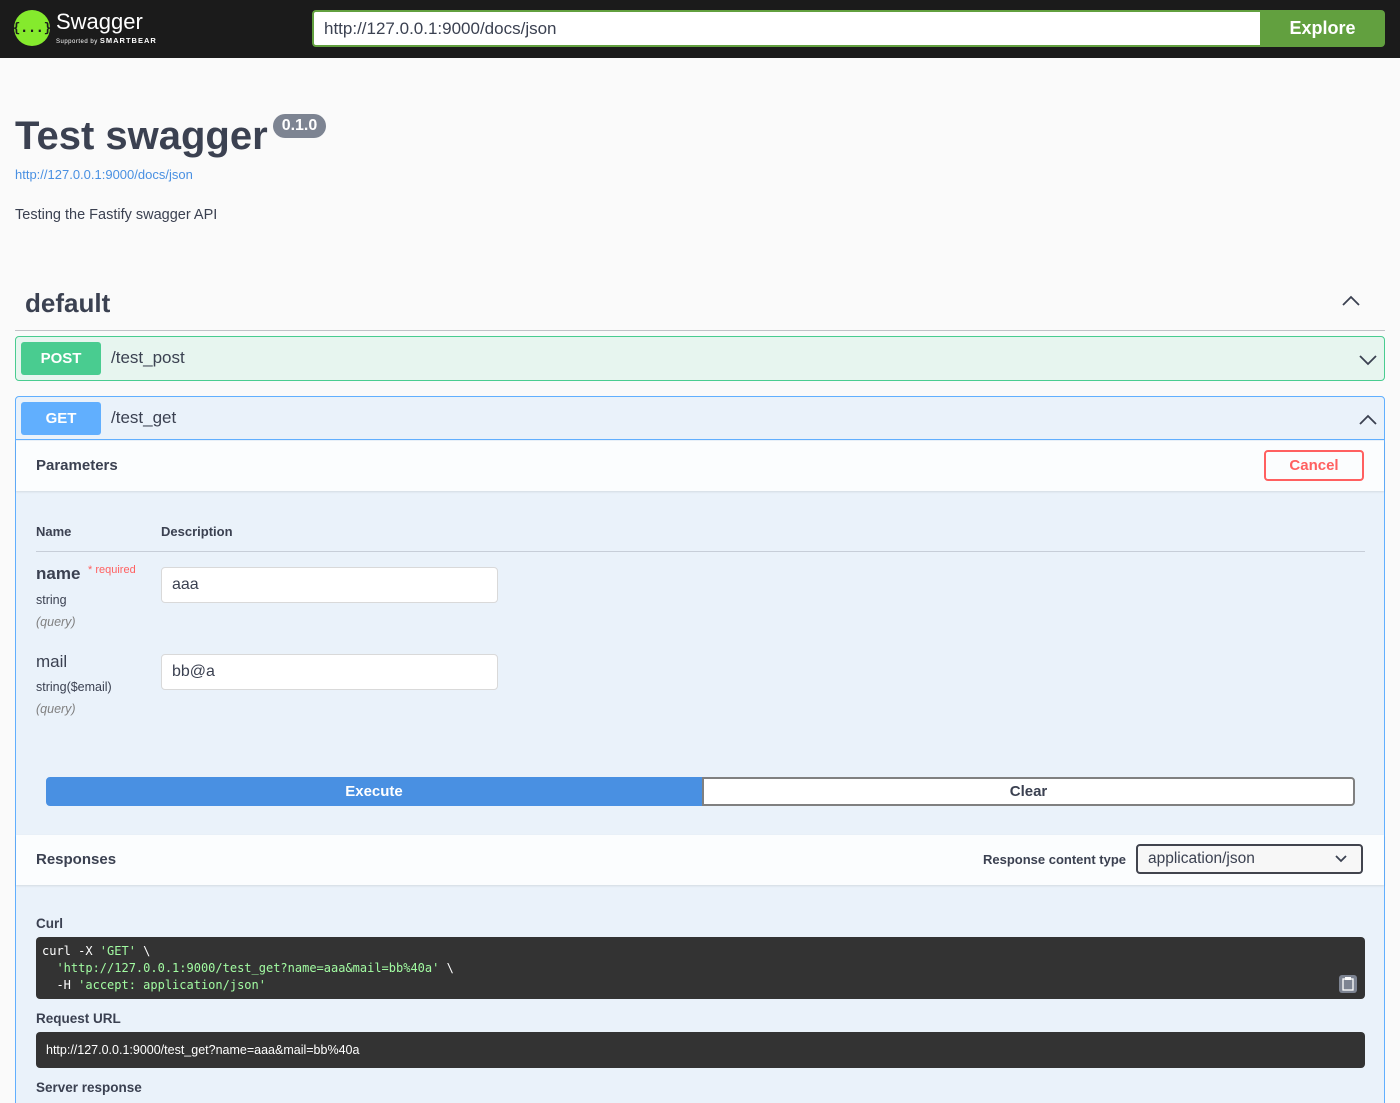  Describe the element at coordinates (74, 687) in the screenshot. I see `param-type: string($email)` at that location.